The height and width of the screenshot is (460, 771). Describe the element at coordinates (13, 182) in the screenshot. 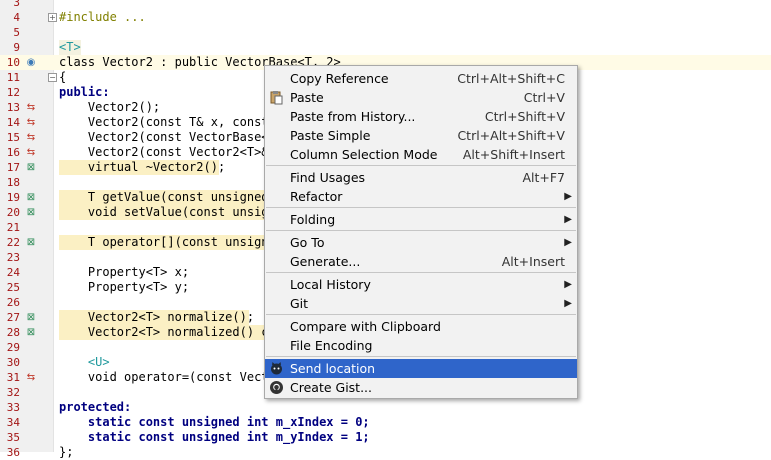

I see `line-number: 18` at that location.